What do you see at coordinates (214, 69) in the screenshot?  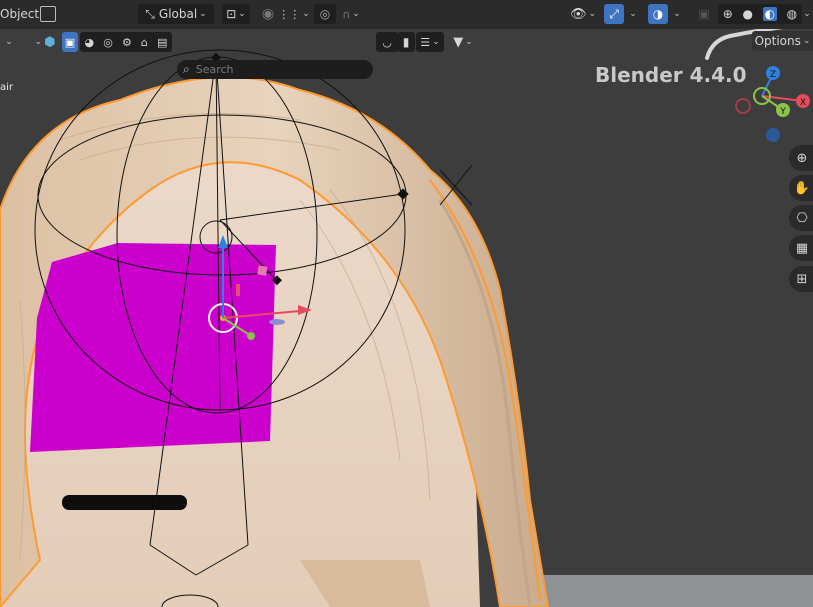 I see `search-placeholder: Search` at bounding box center [214, 69].